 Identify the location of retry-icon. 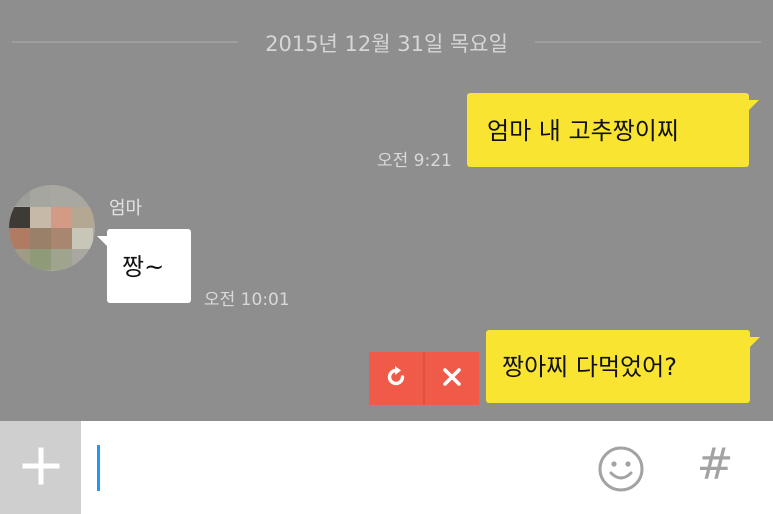
(396, 379).